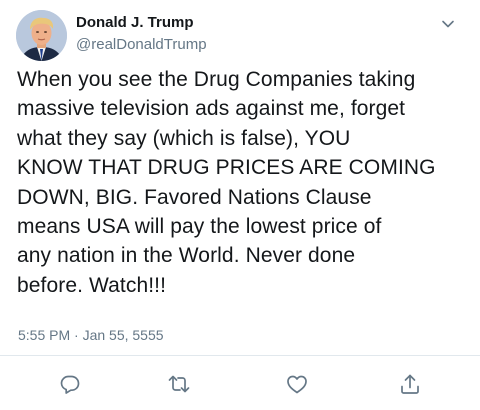 The width and height of the screenshot is (480, 410). I want to click on chevron-down-icon, so click(448, 24).